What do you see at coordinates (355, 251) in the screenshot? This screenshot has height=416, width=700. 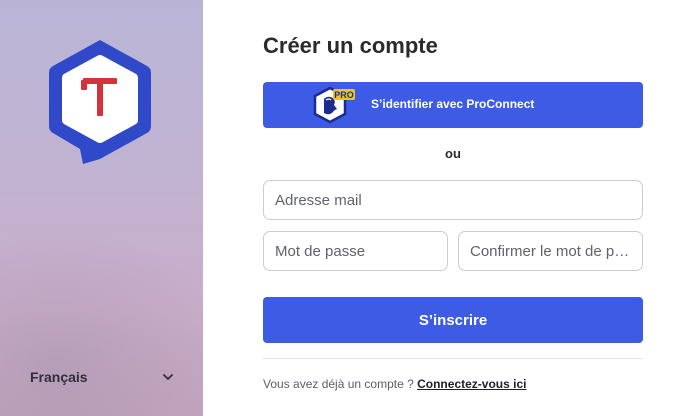 I see `password-field` at bounding box center [355, 251].